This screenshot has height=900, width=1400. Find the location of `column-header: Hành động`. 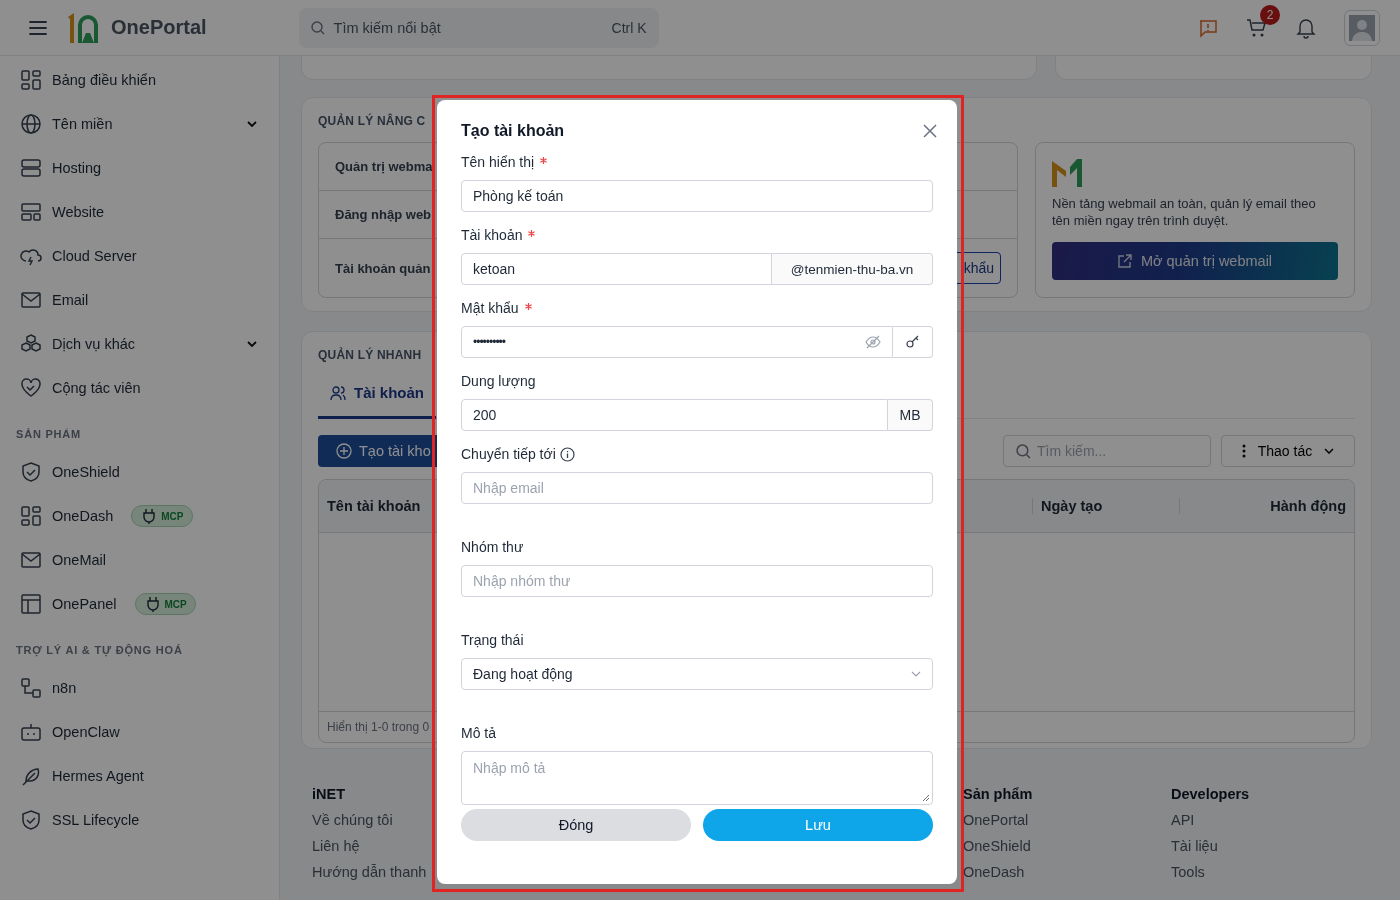

column-header: Hành động is located at coordinates (1266, 506).